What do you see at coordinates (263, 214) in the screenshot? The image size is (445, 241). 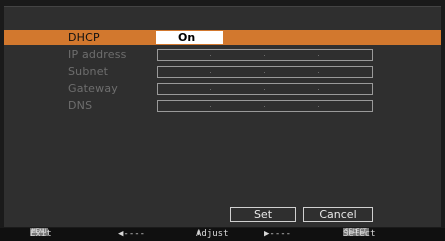 I see `set-button: Set` at bounding box center [263, 214].